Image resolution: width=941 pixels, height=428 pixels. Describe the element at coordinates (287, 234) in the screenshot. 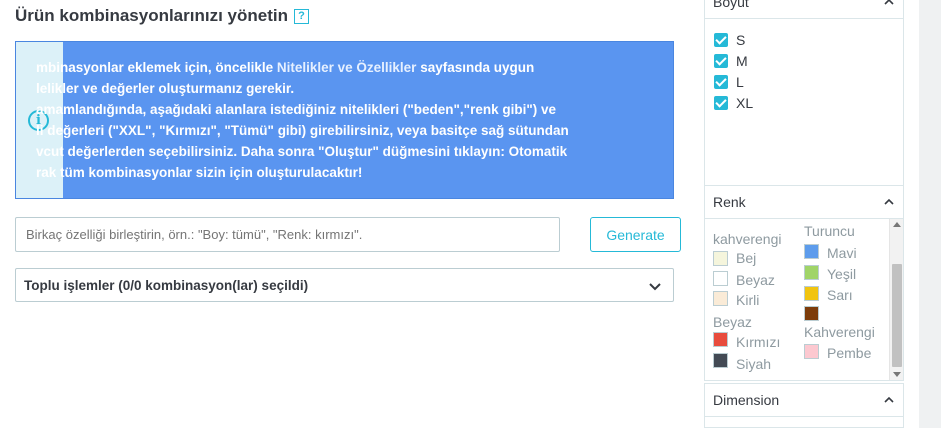

I see `combination-input` at that location.